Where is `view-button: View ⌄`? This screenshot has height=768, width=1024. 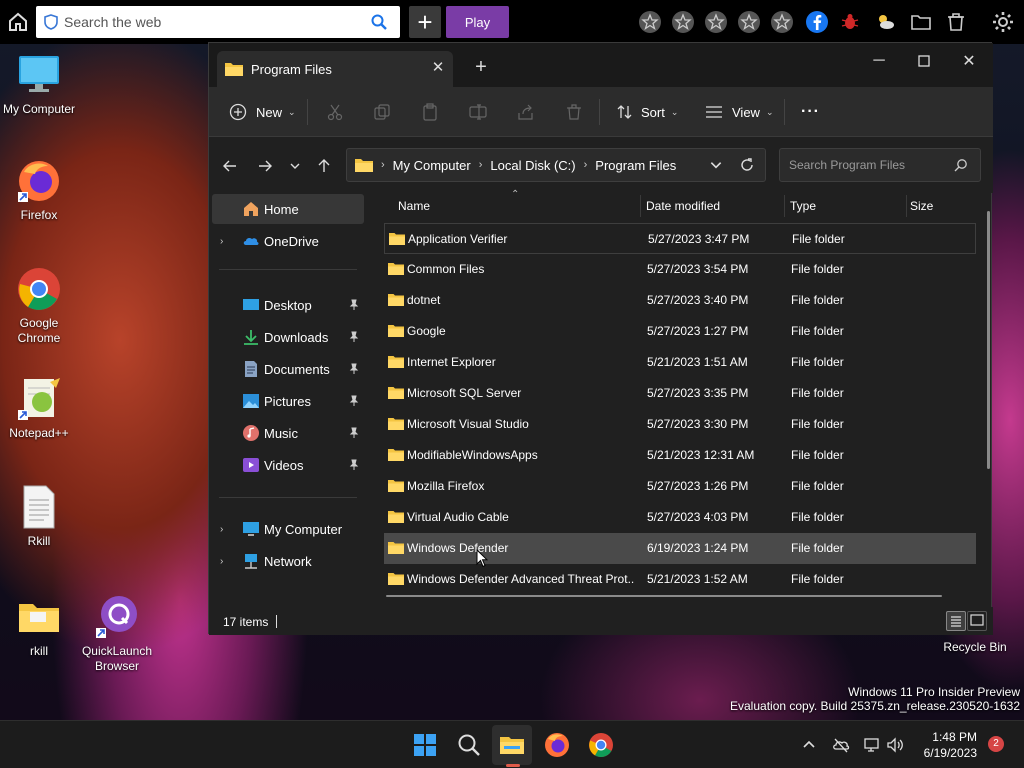 view-button: View ⌄ is located at coordinates (739, 112).